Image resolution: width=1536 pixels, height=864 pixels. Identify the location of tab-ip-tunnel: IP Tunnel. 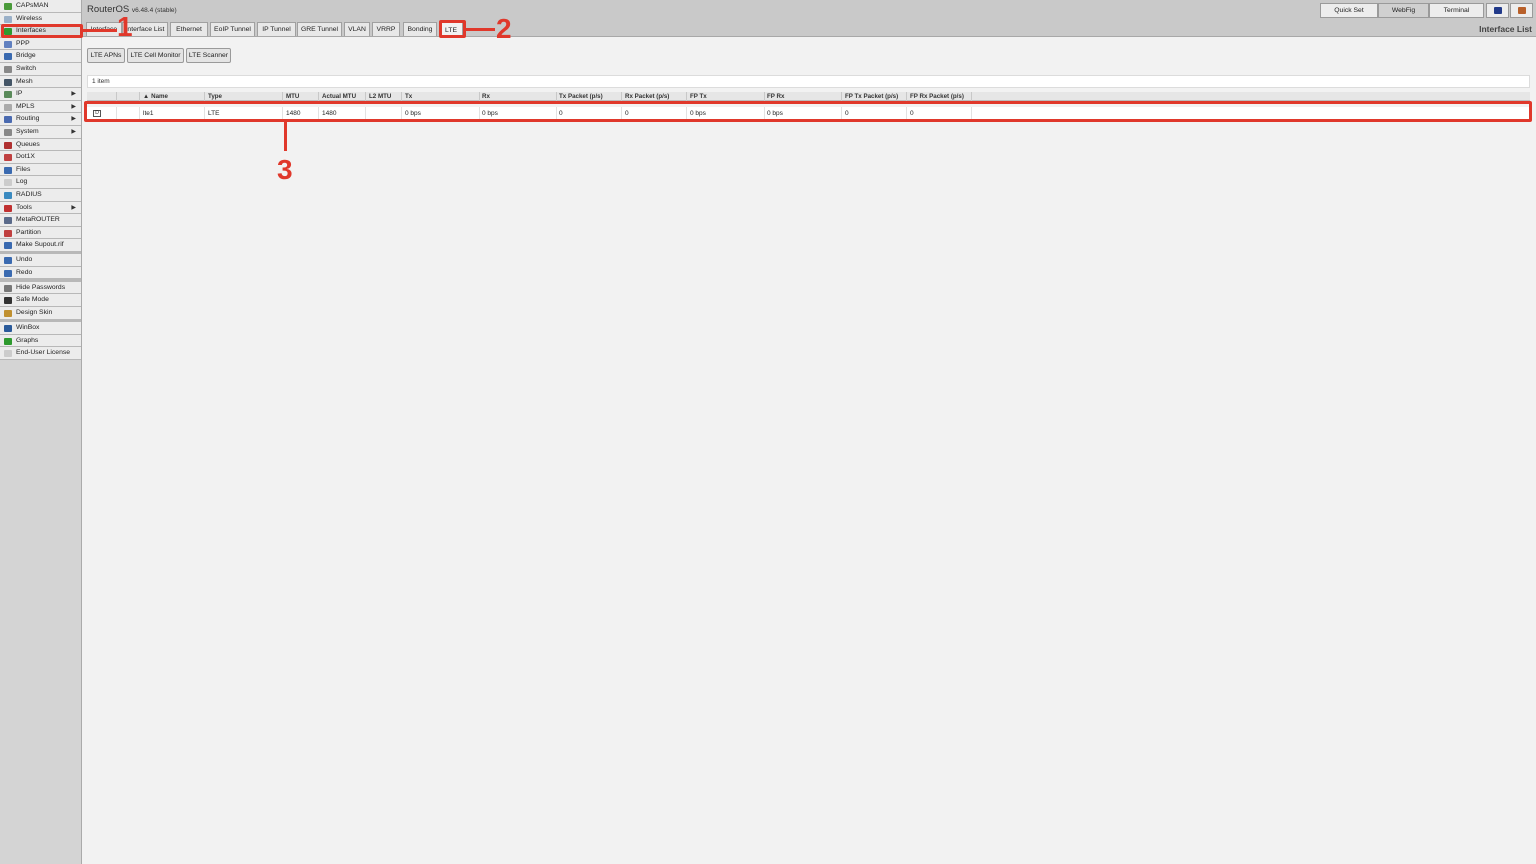
(276, 29).